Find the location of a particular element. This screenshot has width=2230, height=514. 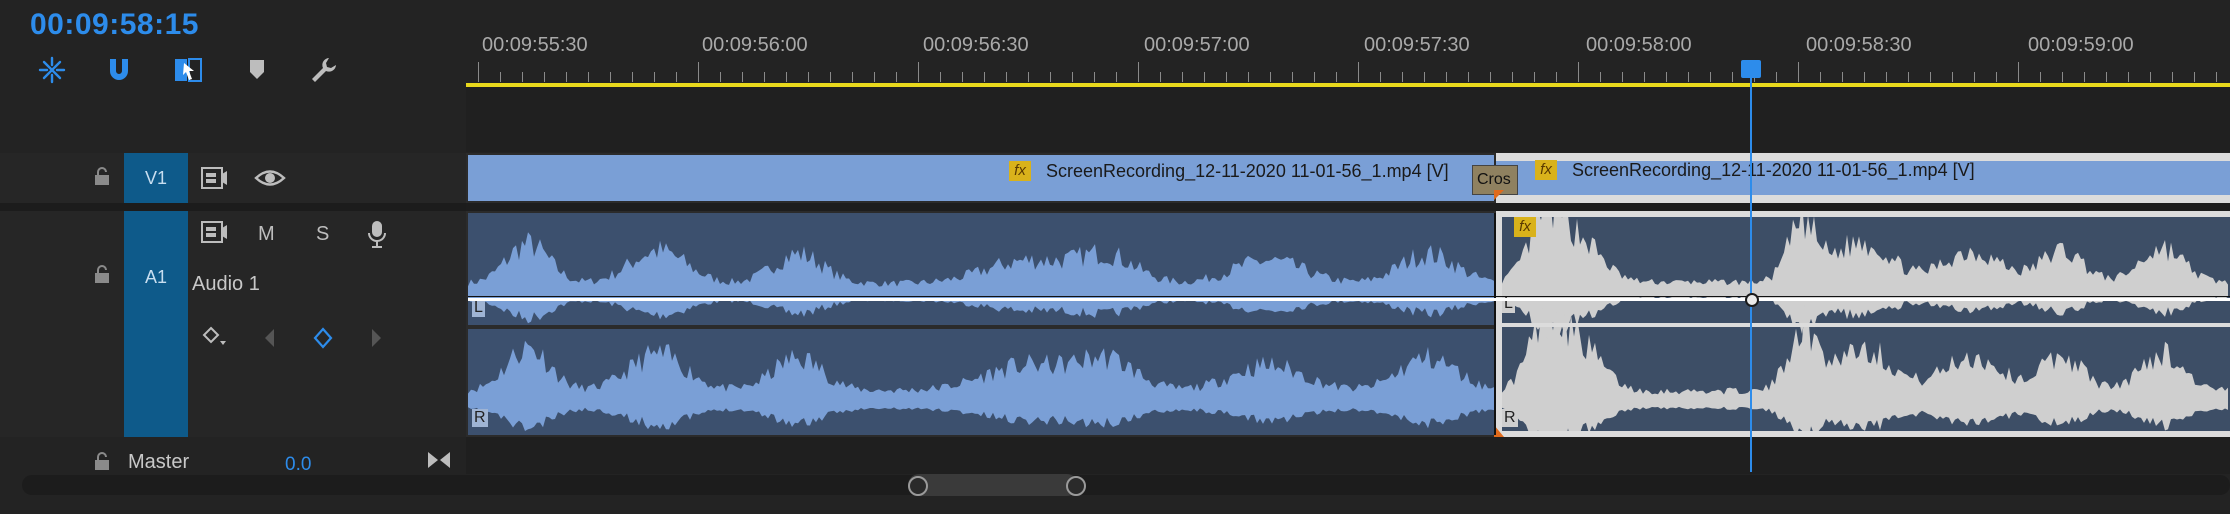

edit-point is located at coordinates (1495, 324).